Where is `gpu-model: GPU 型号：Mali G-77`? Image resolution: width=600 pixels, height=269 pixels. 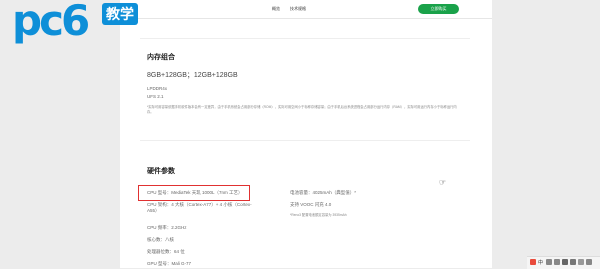 gpu-model: GPU 型号：Mali G-77 is located at coordinates (169, 263).